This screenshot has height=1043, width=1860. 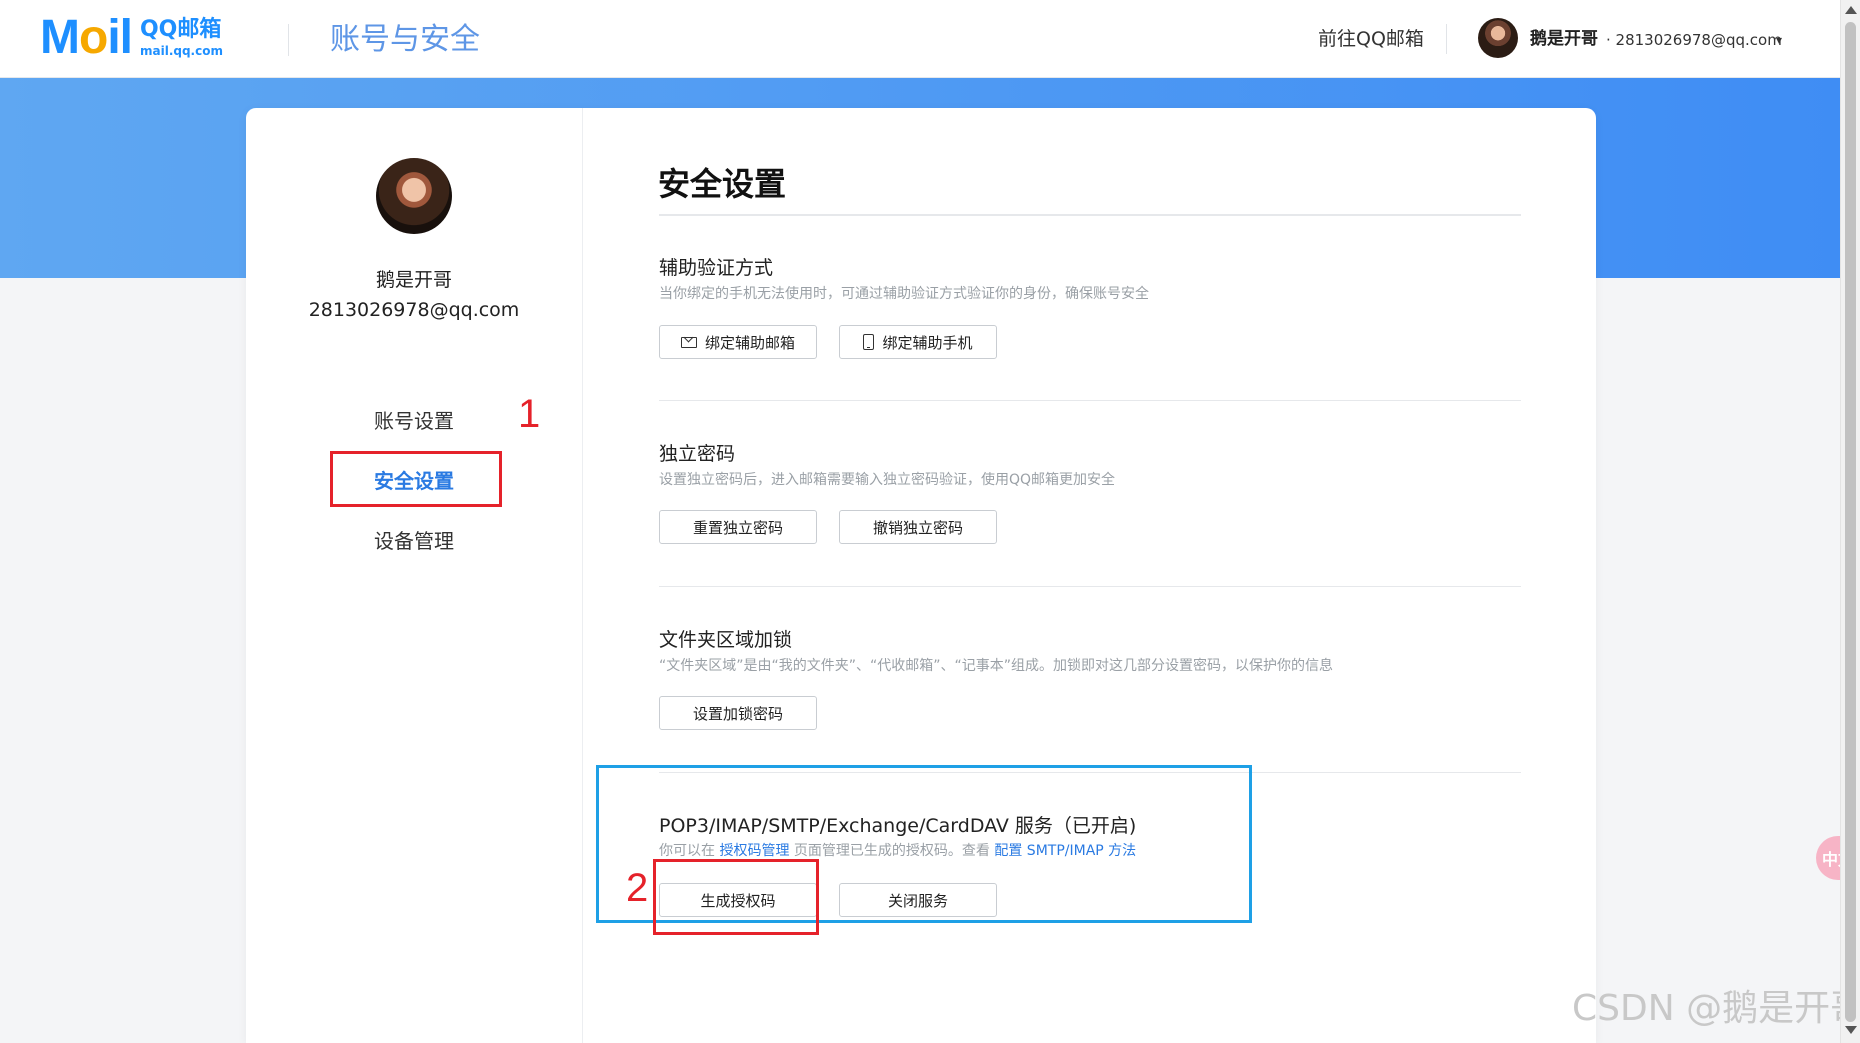 What do you see at coordinates (722, 184) in the screenshot?
I see `section-title: 安全设置` at bounding box center [722, 184].